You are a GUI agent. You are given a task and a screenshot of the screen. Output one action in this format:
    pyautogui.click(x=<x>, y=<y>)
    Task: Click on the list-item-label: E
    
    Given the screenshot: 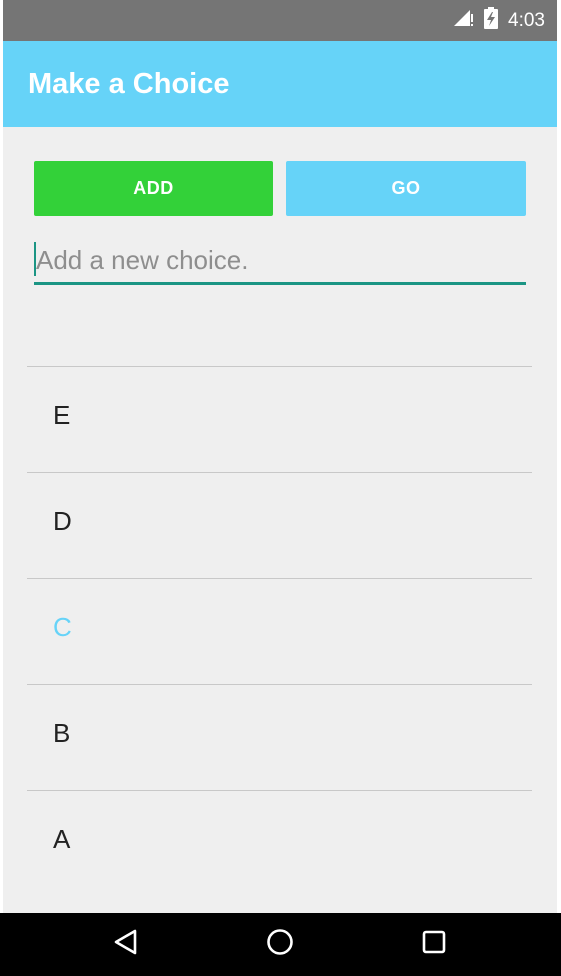 What is the action you would take?
    pyautogui.click(x=62, y=415)
    